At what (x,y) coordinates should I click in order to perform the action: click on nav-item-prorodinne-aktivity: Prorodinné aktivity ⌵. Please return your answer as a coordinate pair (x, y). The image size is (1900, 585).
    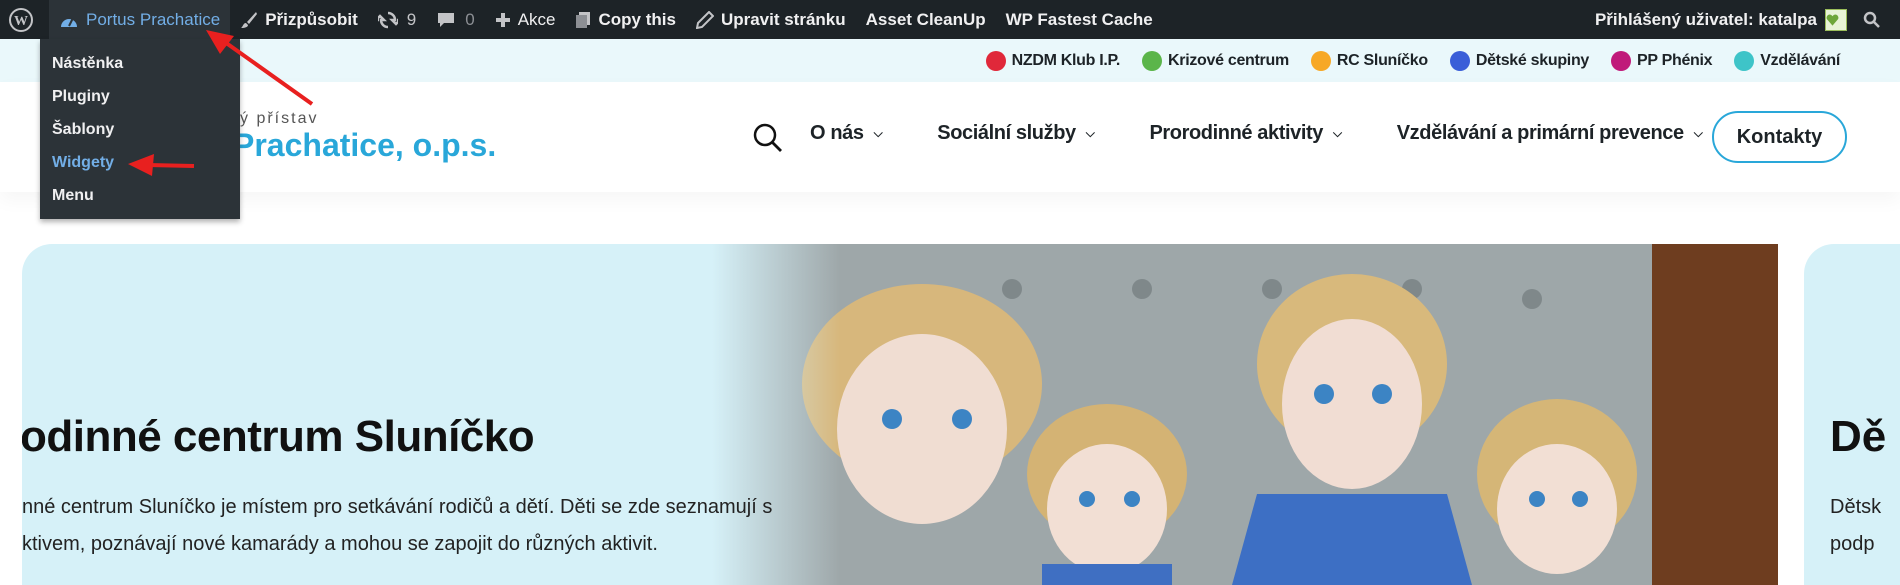
    Looking at the image, I should click on (1245, 133).